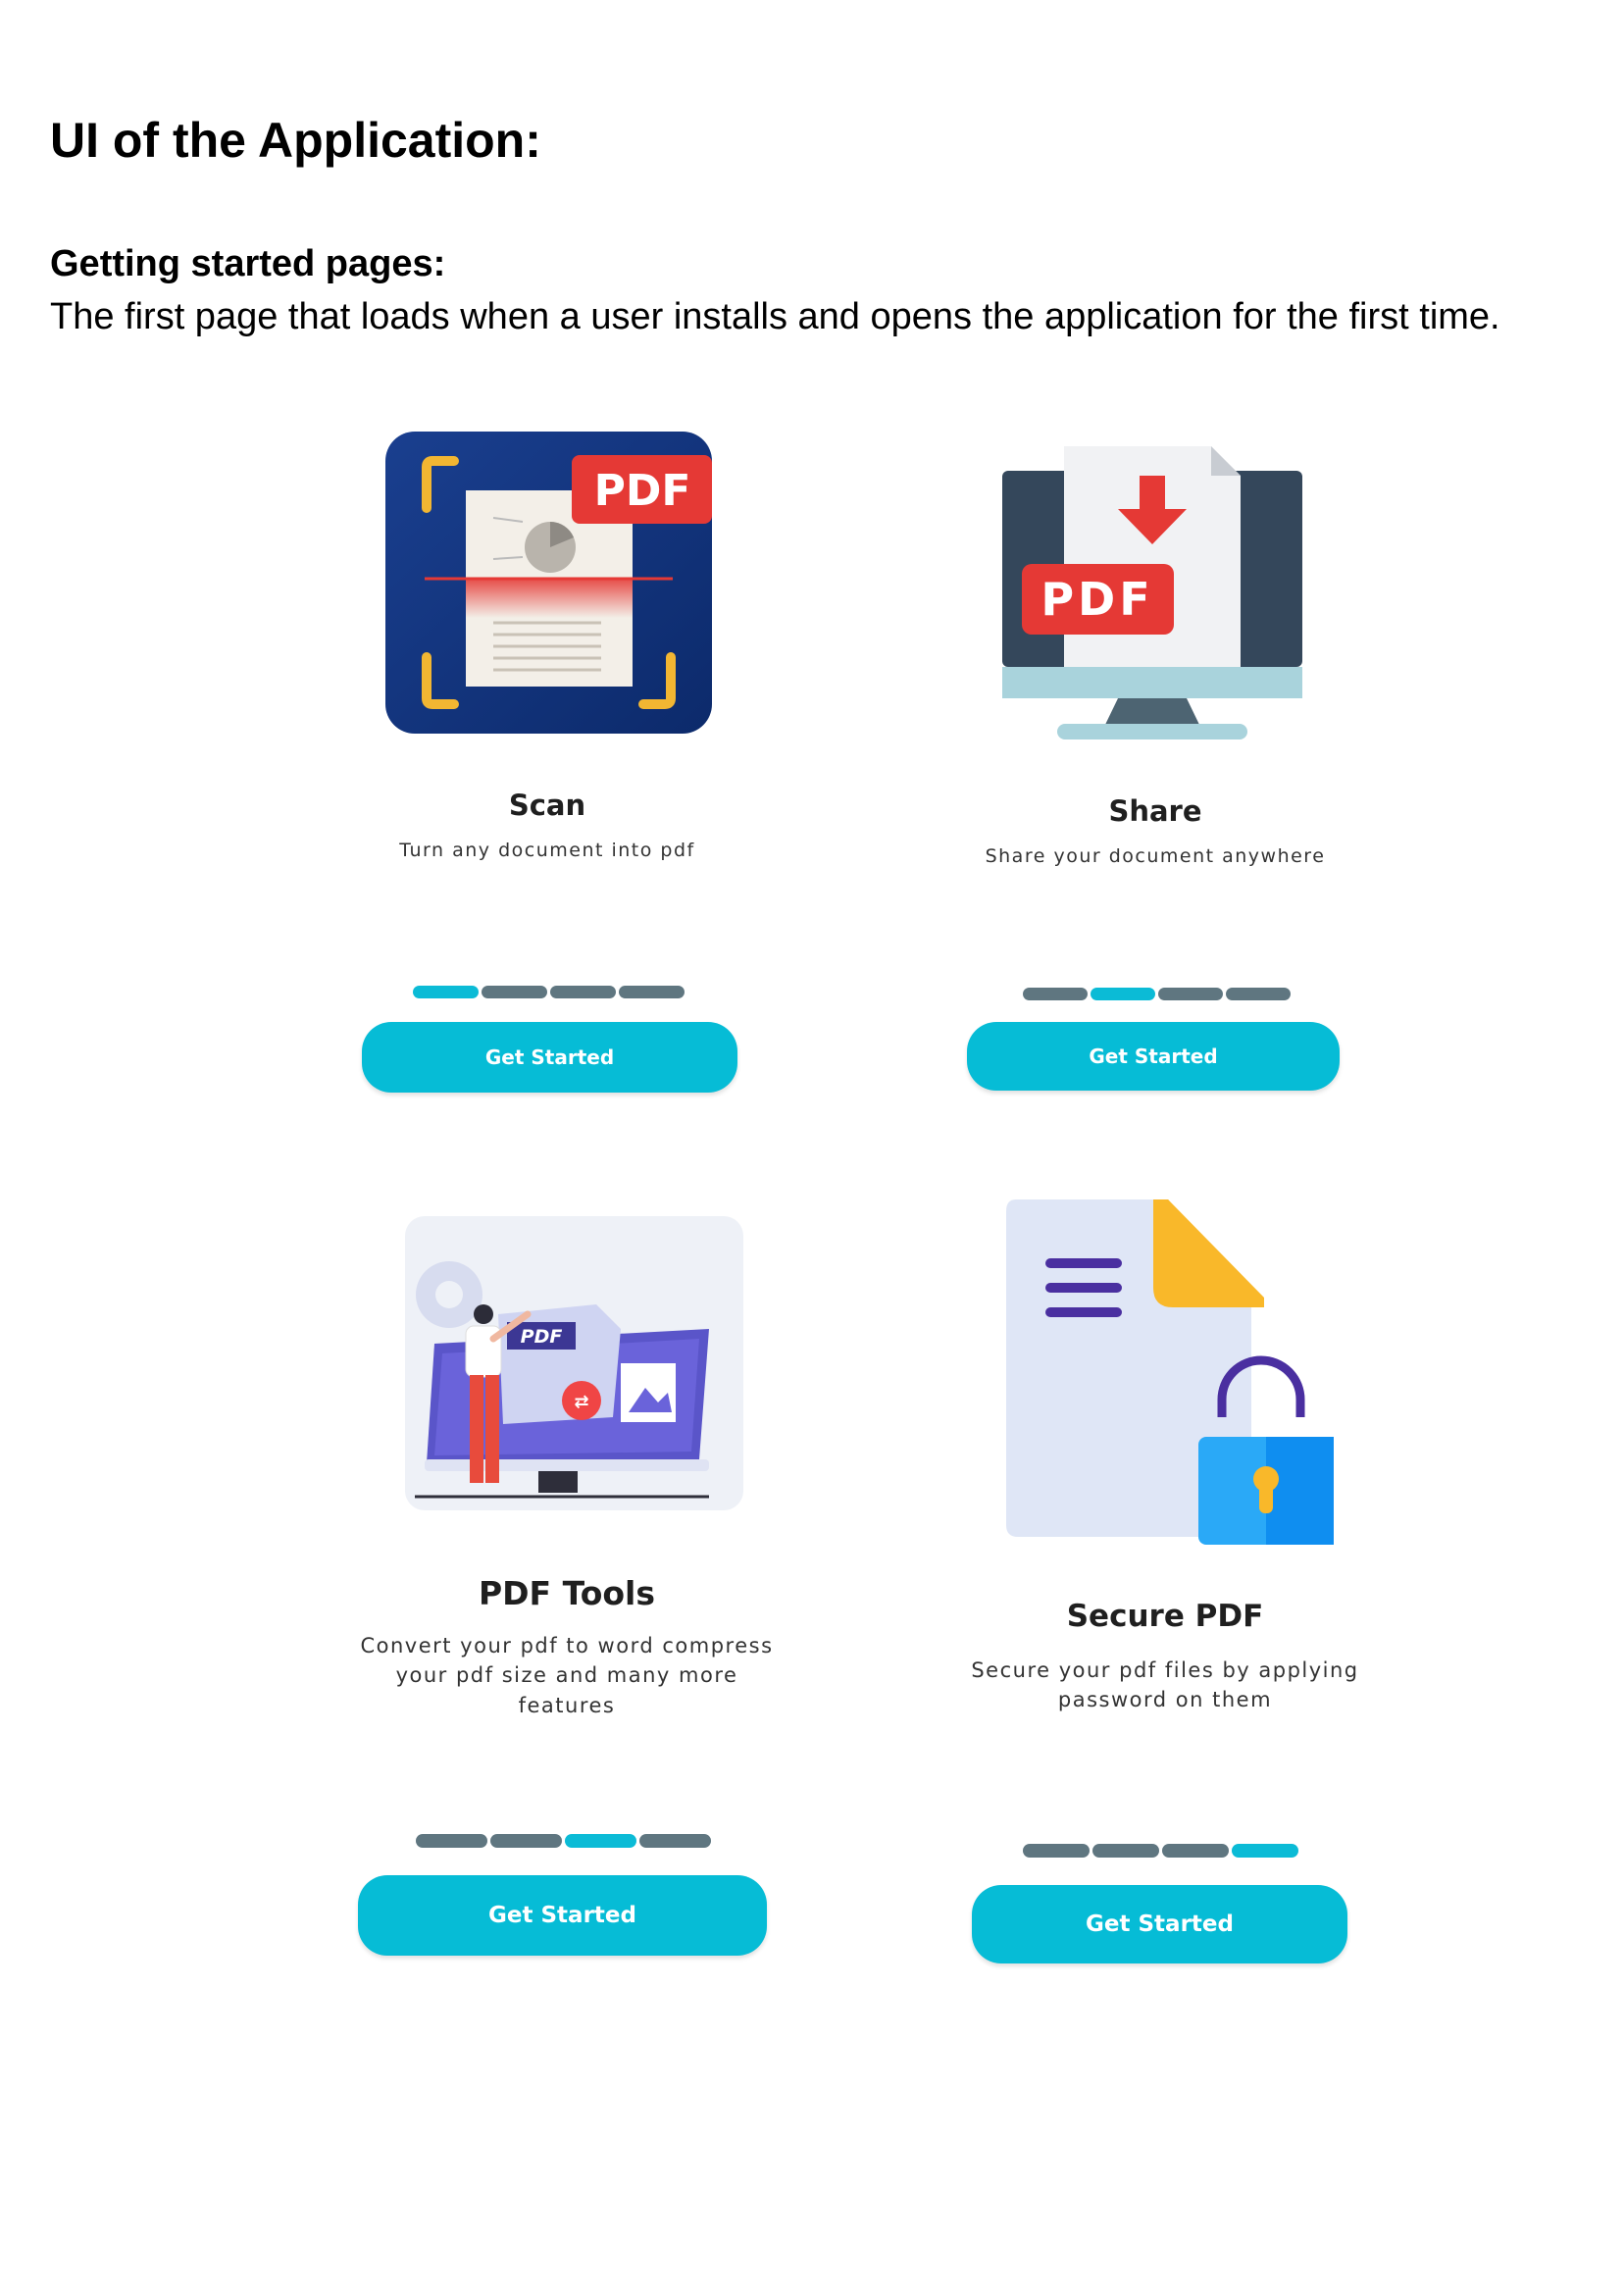  Describe the element at coordinates (248, 263) in the screenshot. I see `section-title: Getting started pages:` at that location.